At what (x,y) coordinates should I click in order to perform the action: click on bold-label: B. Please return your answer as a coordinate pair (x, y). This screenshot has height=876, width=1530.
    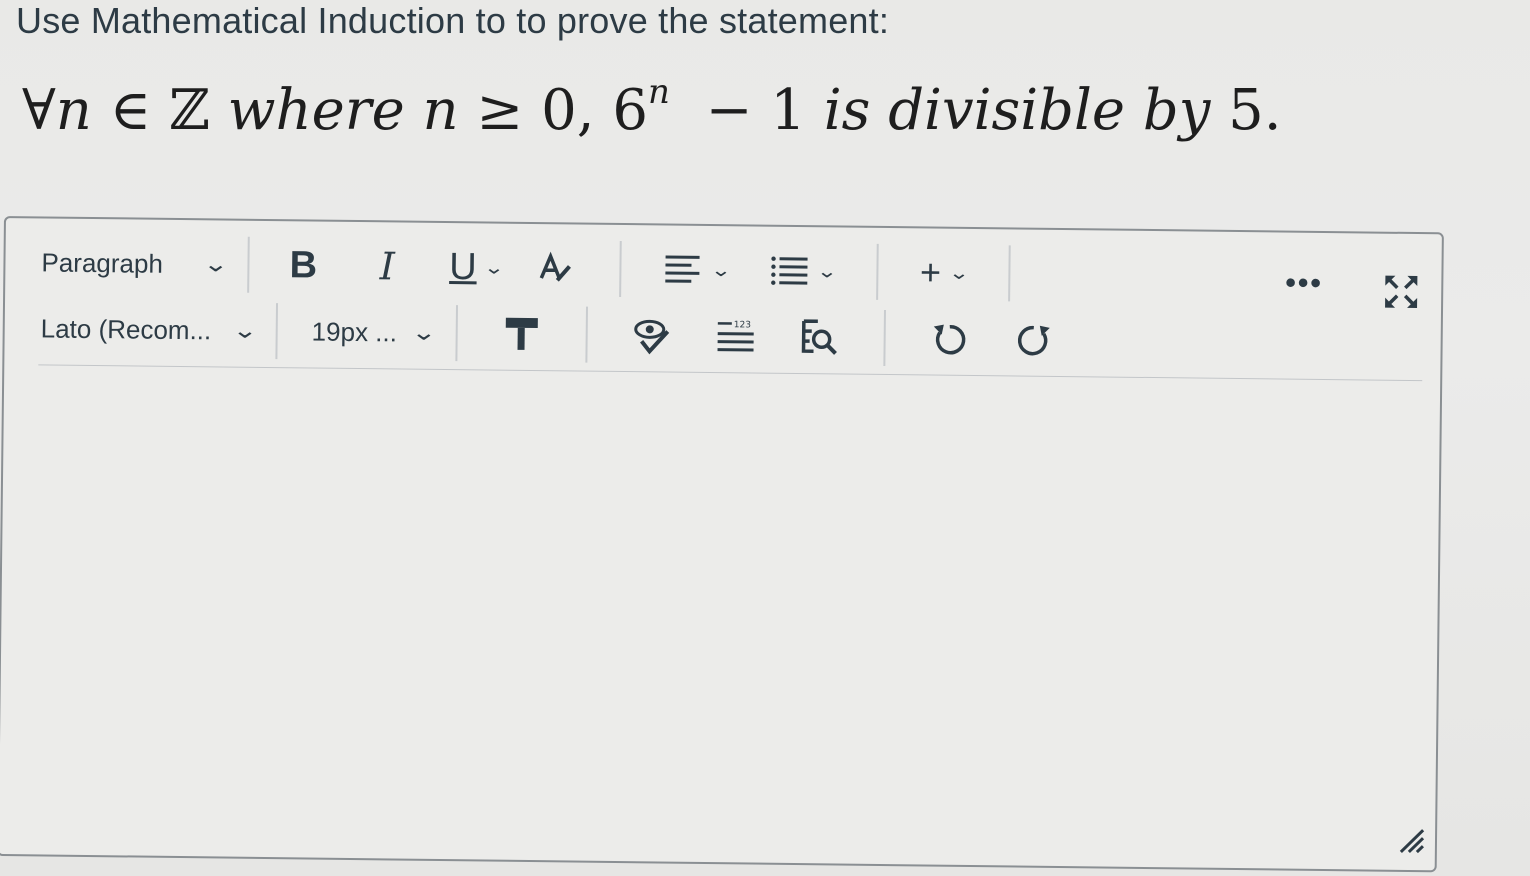
    Looking at the image, I should click on (303, 265).